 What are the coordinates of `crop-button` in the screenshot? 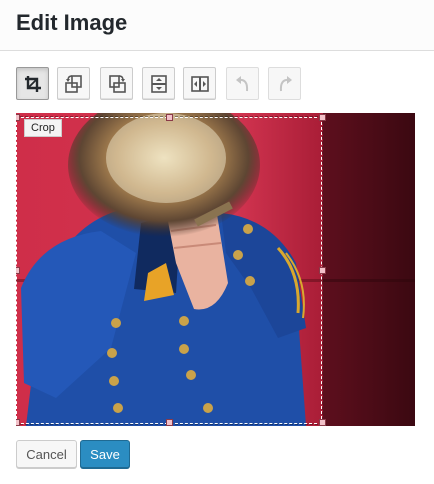 It's located at (32, 83).